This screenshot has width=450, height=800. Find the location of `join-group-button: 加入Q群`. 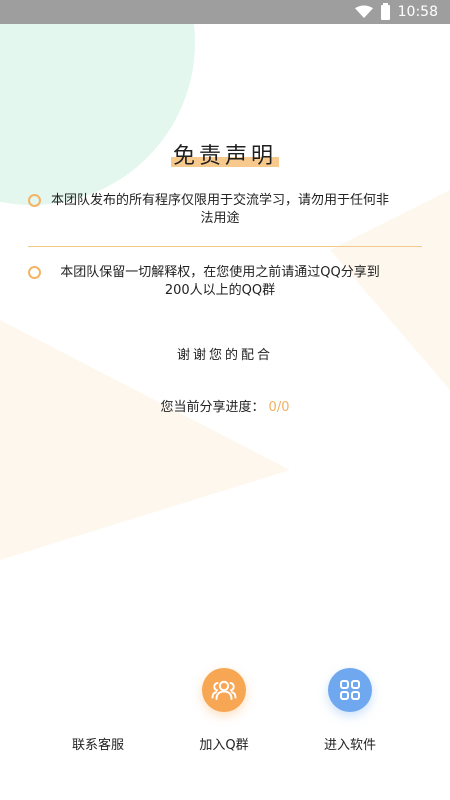

join-group-button: 加入Q群 is located at coordinates (224, 706).